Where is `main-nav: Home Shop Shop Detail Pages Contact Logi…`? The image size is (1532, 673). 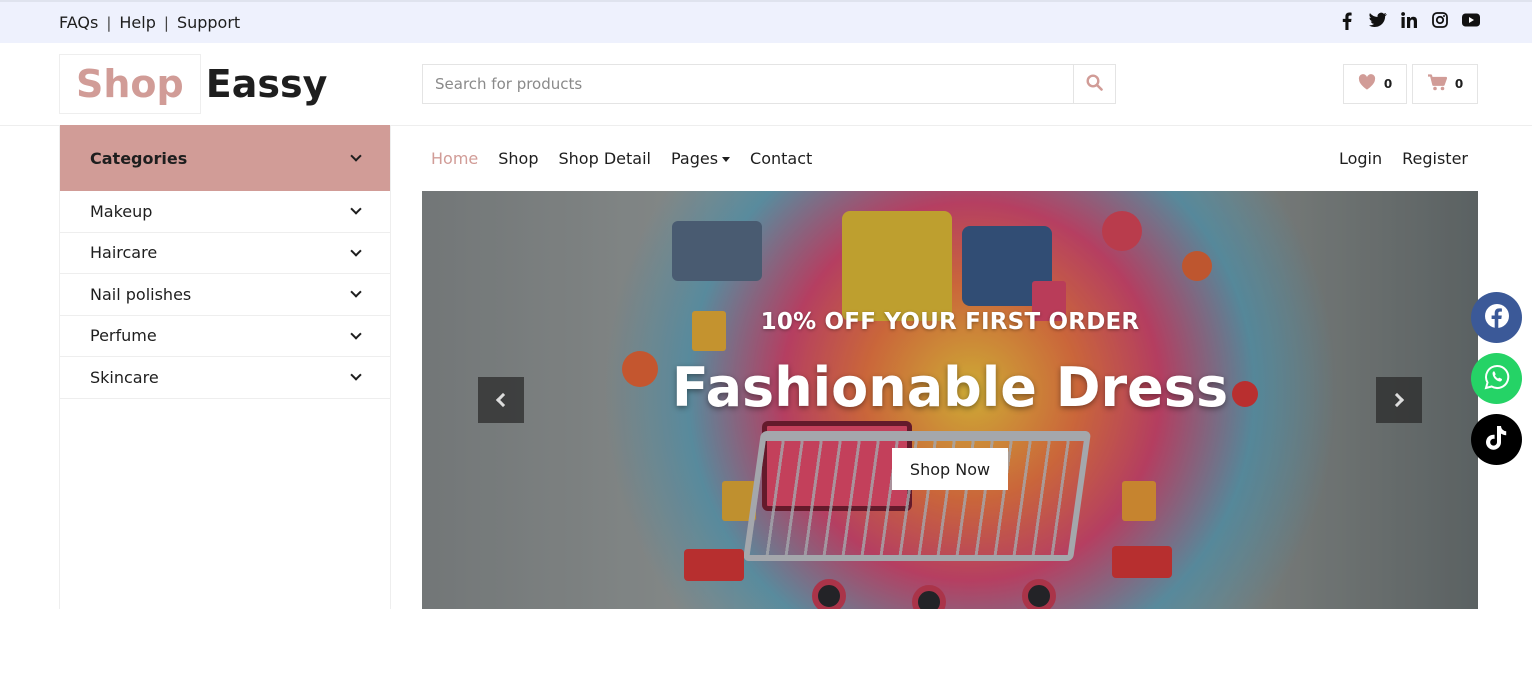
main-nav: Home Shop Shop Detail Pages Contact Logi… is located at coordinates (949, 158).